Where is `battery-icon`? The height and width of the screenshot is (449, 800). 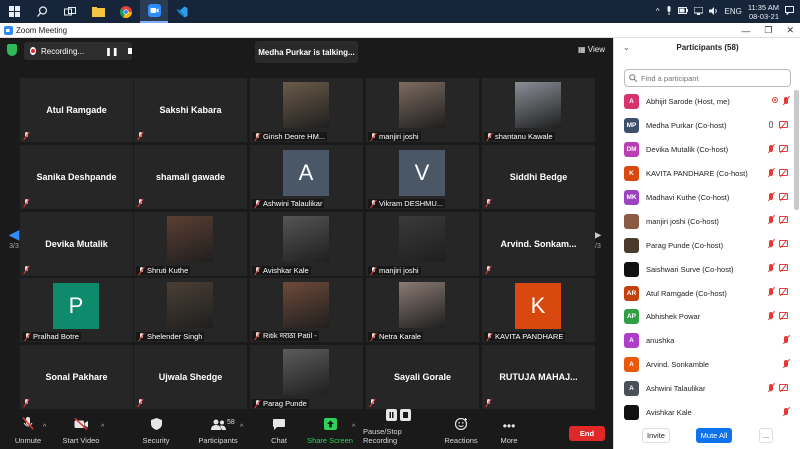 battery-icon is located at coordinates (682, 11).